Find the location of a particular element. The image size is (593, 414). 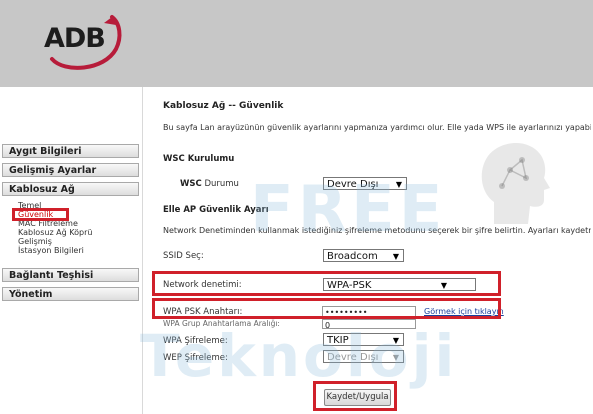

nav-sub-mac-filter: MAC Filtreleme is located at coordinates (48, 223).